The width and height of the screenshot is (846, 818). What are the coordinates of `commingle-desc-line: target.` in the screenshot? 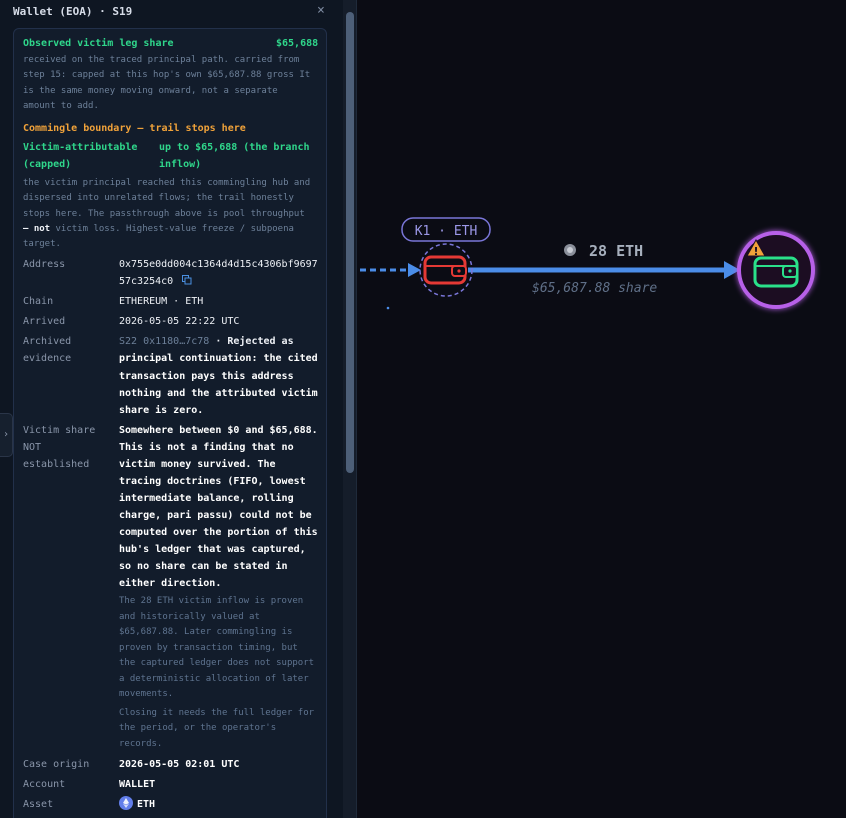 It's located at (42, 244).